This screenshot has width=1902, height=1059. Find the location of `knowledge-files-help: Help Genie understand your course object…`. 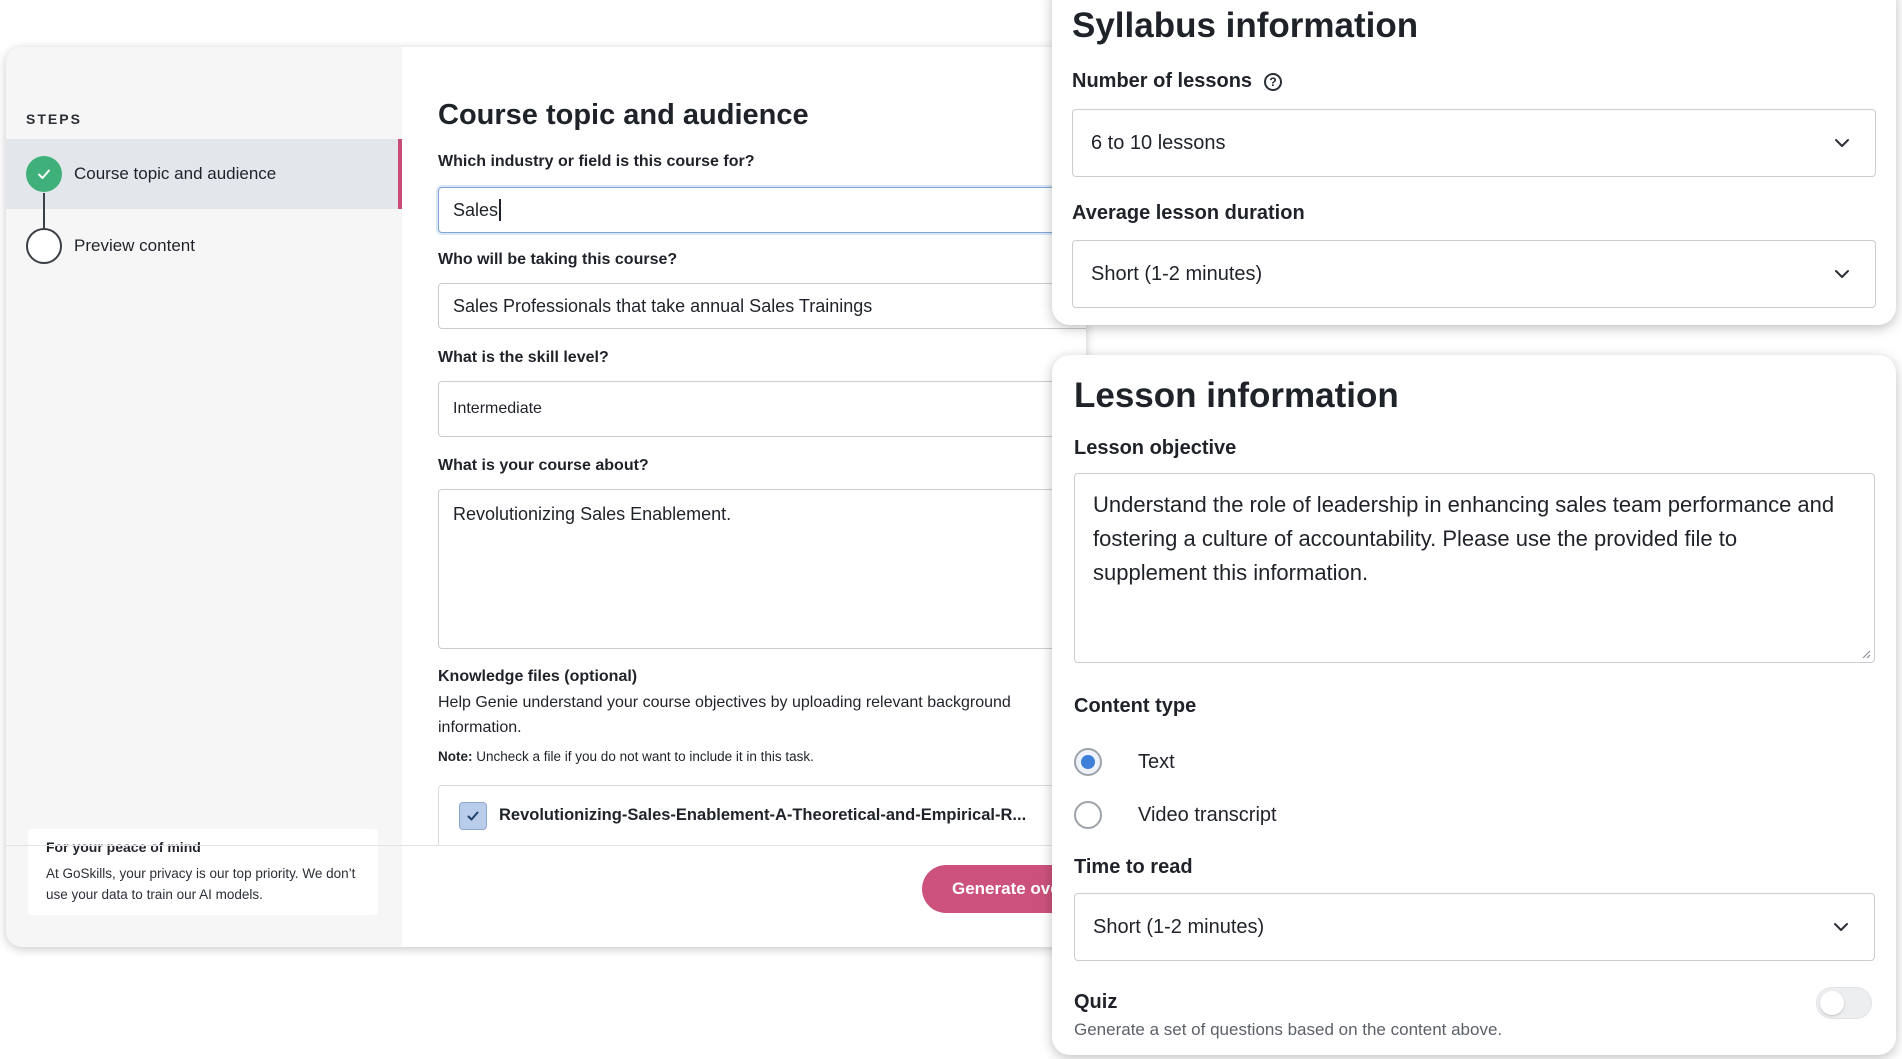

knowledge-files-help: Help Genie understand your course object… is located at coordinates (724, 715).